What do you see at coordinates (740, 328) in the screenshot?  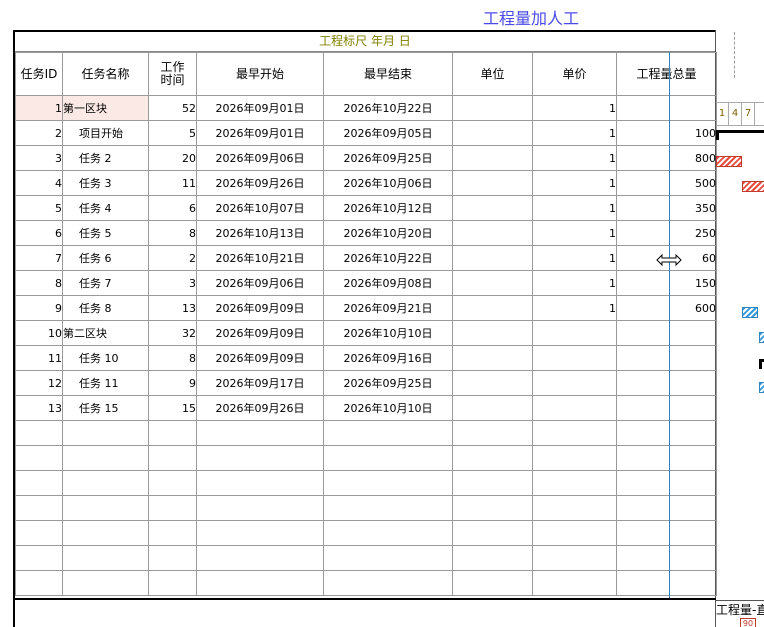 I see `gantt-chart-panel: 1 4 7 工程量-直 90` at bounding box center [740, 328].